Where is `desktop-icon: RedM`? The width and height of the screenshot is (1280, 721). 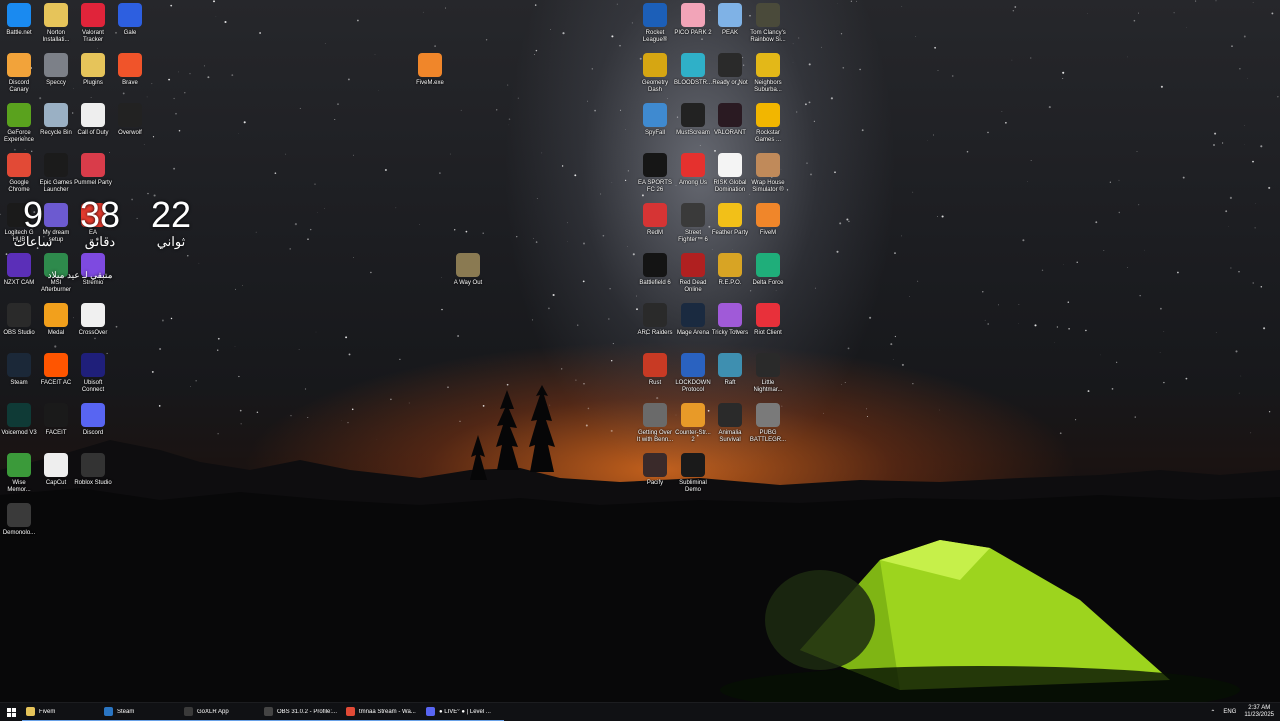 desktop-icon: RedM is located at coordinates (655, 220).